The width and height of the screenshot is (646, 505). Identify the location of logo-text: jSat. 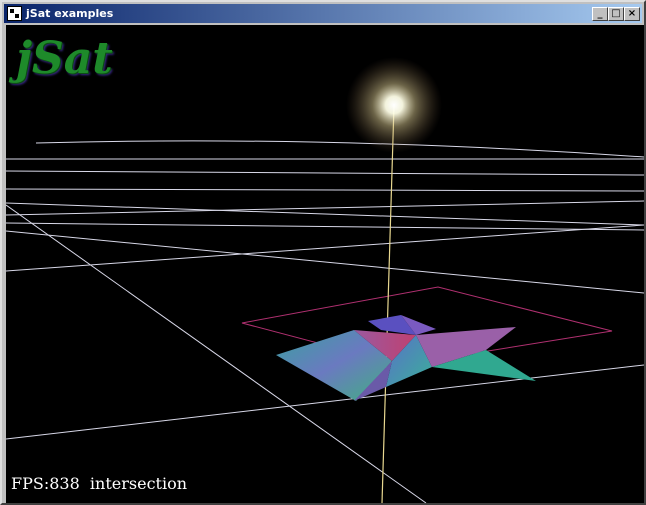
(64, 58).